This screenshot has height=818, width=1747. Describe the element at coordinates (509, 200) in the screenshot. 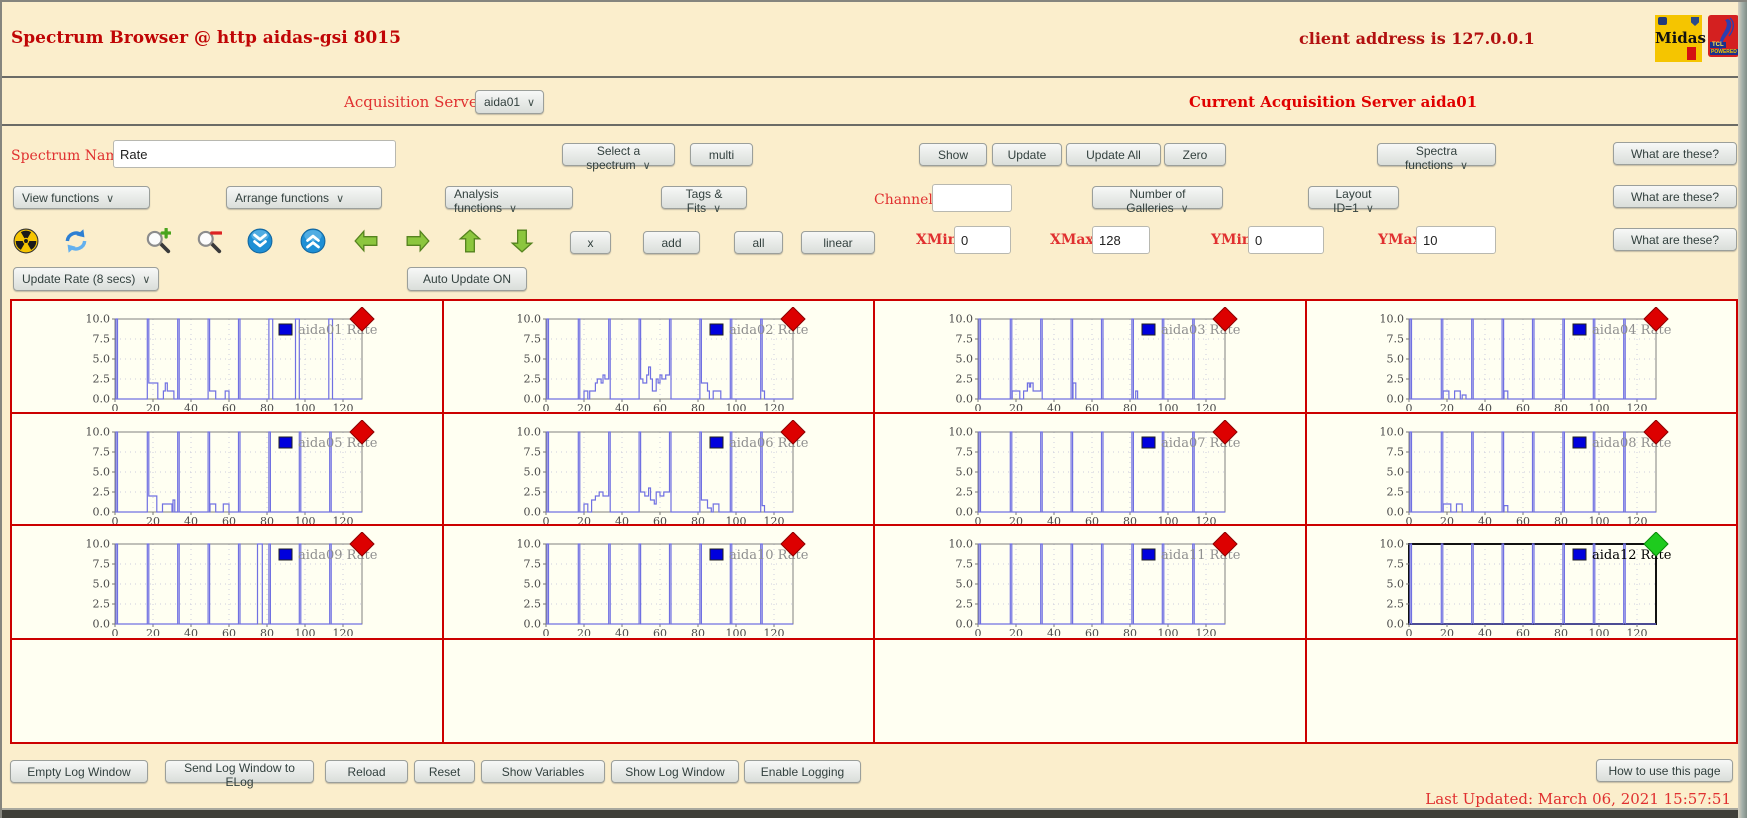

I see `analysis-functions-dropdown: Analysis functions` at that location.